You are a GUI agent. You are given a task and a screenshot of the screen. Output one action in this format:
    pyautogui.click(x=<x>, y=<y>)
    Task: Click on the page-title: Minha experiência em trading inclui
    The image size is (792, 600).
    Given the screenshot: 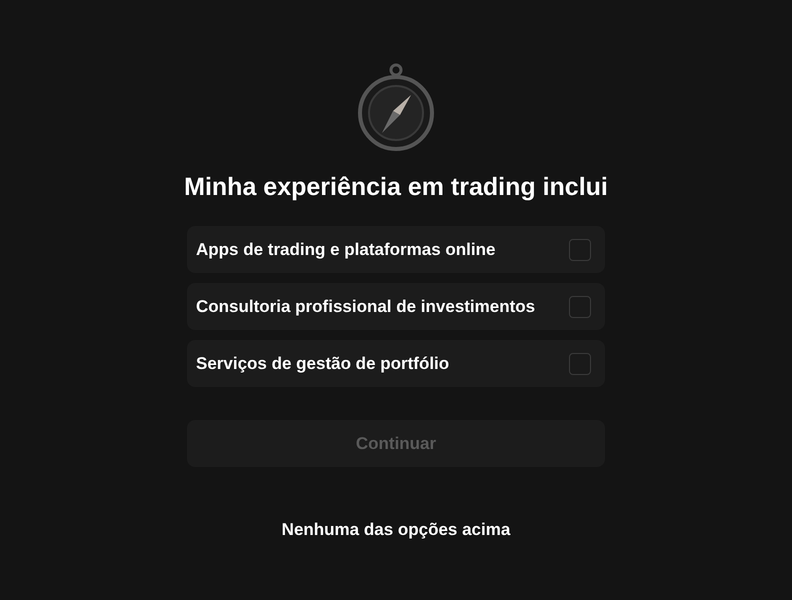 What is the action you would take?
    pyautogui.click(x=396, y=187)
    